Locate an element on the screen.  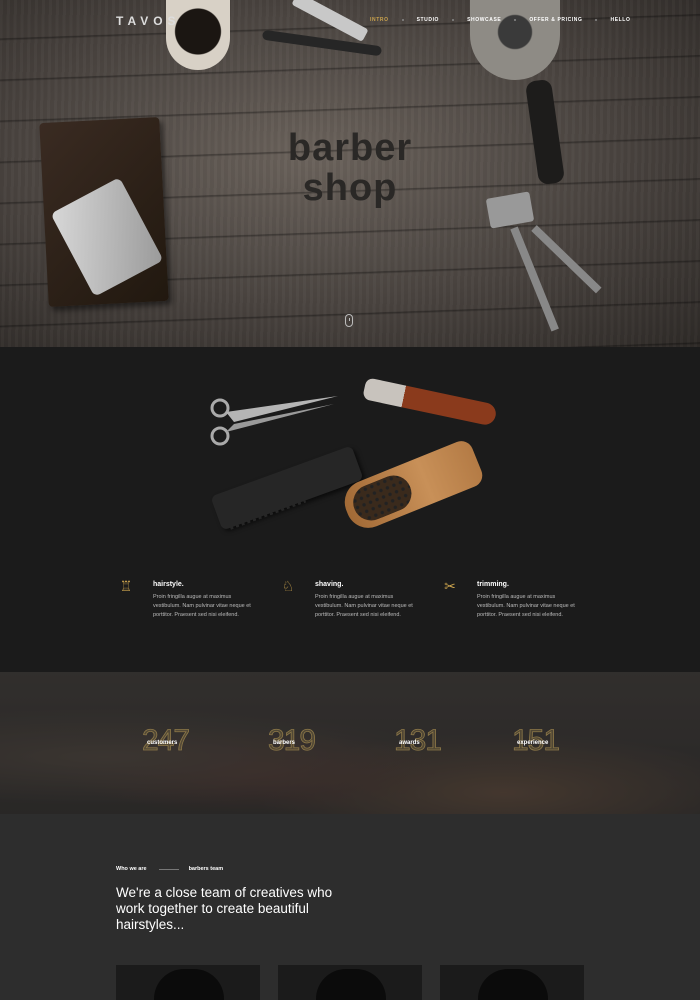
hero-title-line1: barber is located at coordinates (350, 148).